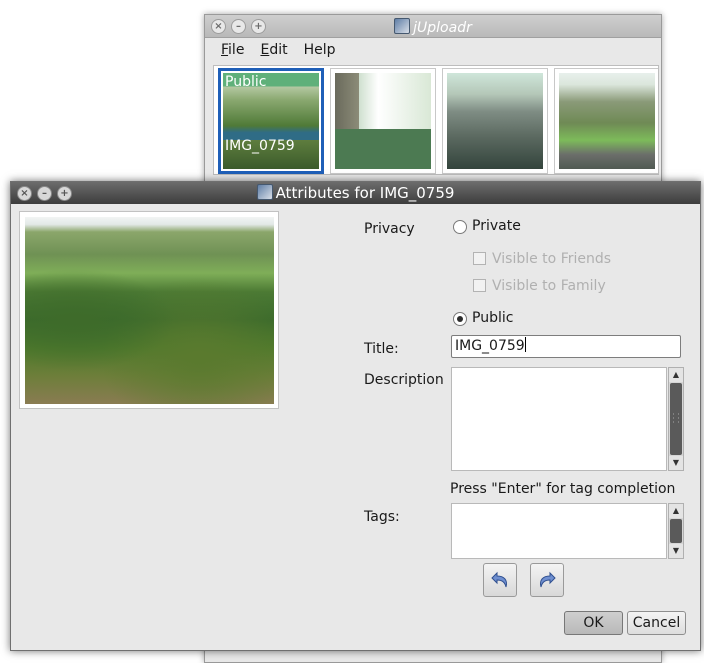 This screenshot has height=663, width=704. Describe the element at coordinates (365, 193) in the screenshot. I see `dialog-title-text: Attributes for IMG_0759` at that location.